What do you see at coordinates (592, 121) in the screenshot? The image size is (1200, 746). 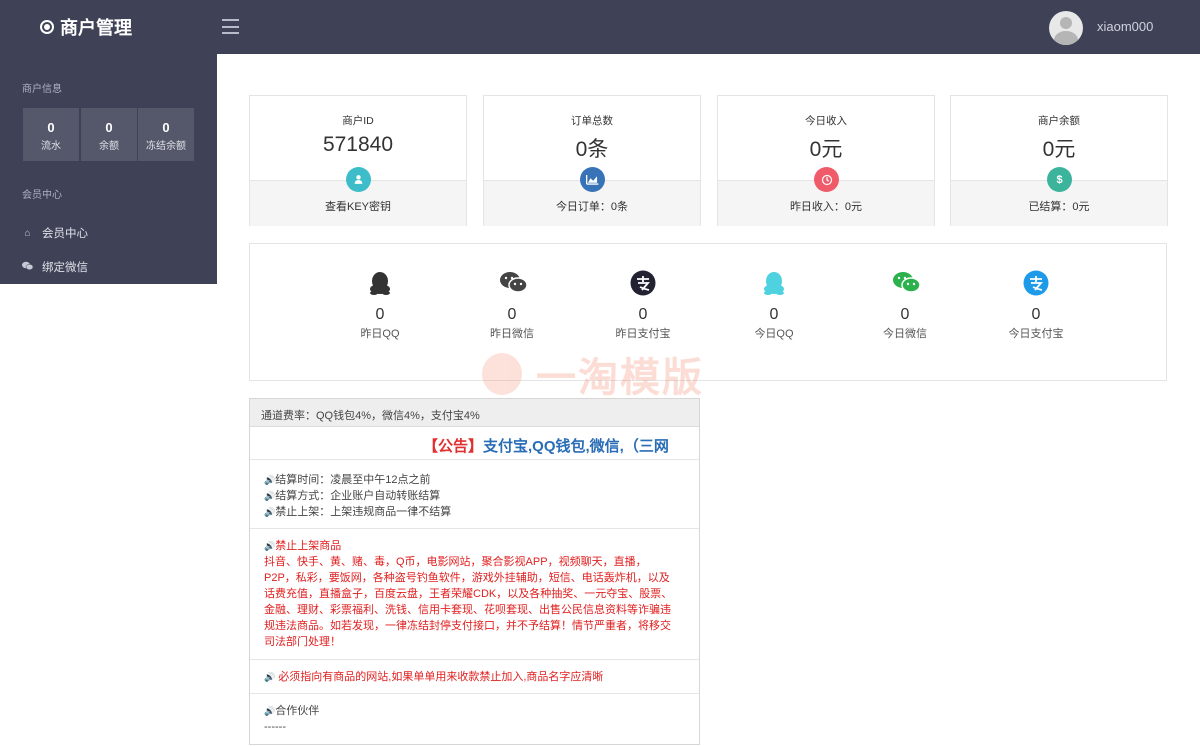 I see `card-title: 订单总数` at bounding box center [592, 121].